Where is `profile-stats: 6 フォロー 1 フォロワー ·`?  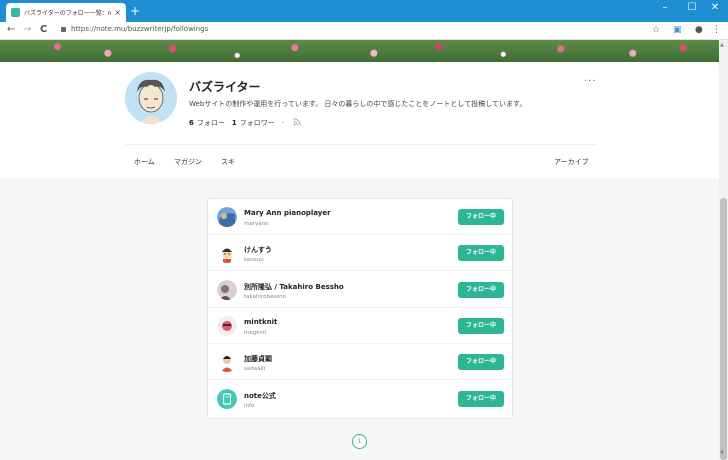
profile-stats: 6 フォロー 1 フォロワー · is located at coordinates (245, 123).